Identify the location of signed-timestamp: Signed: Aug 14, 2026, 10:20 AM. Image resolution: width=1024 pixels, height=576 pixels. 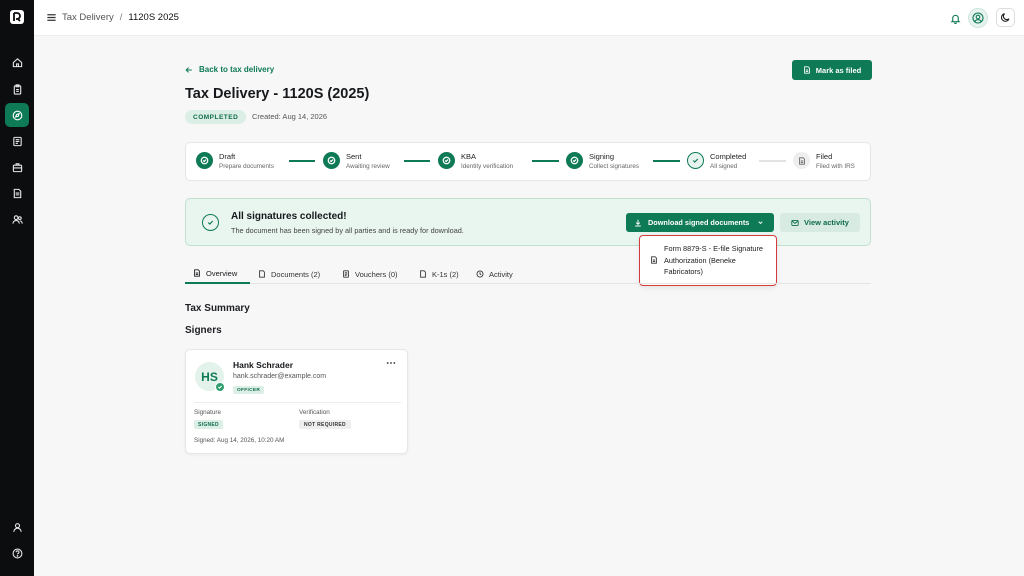
(239, 440).